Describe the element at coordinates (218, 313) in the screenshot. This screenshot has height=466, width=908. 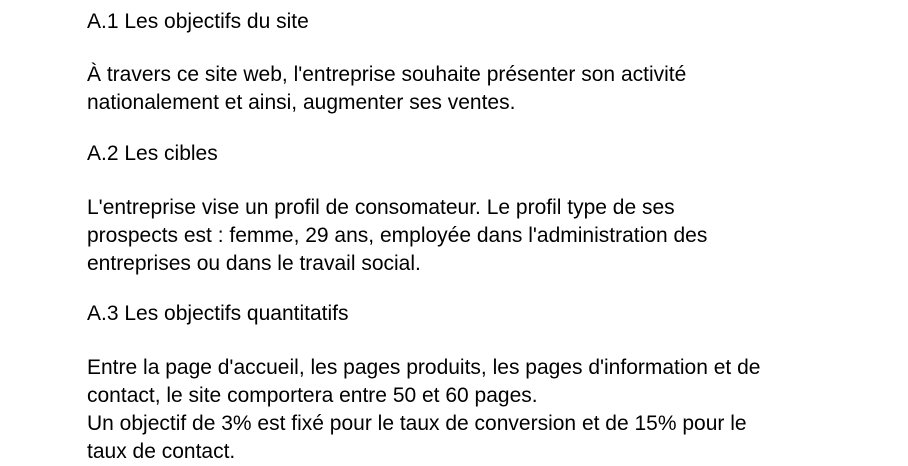
I see `section-heading-objectifs-quantitatifs: A.3 Les objectifs quantitatifs` at that location.